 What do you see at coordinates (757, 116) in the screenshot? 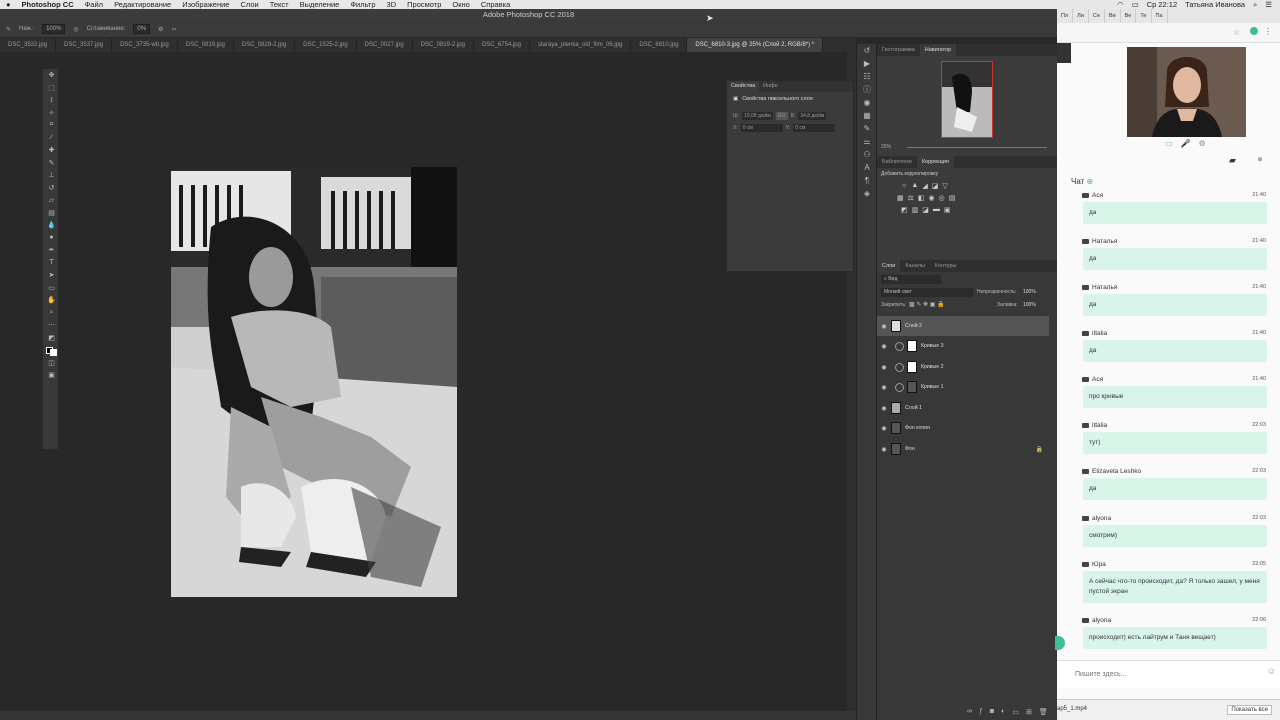
I see `width-field: 19,08 дюйм` at bounding box center [757, 116].